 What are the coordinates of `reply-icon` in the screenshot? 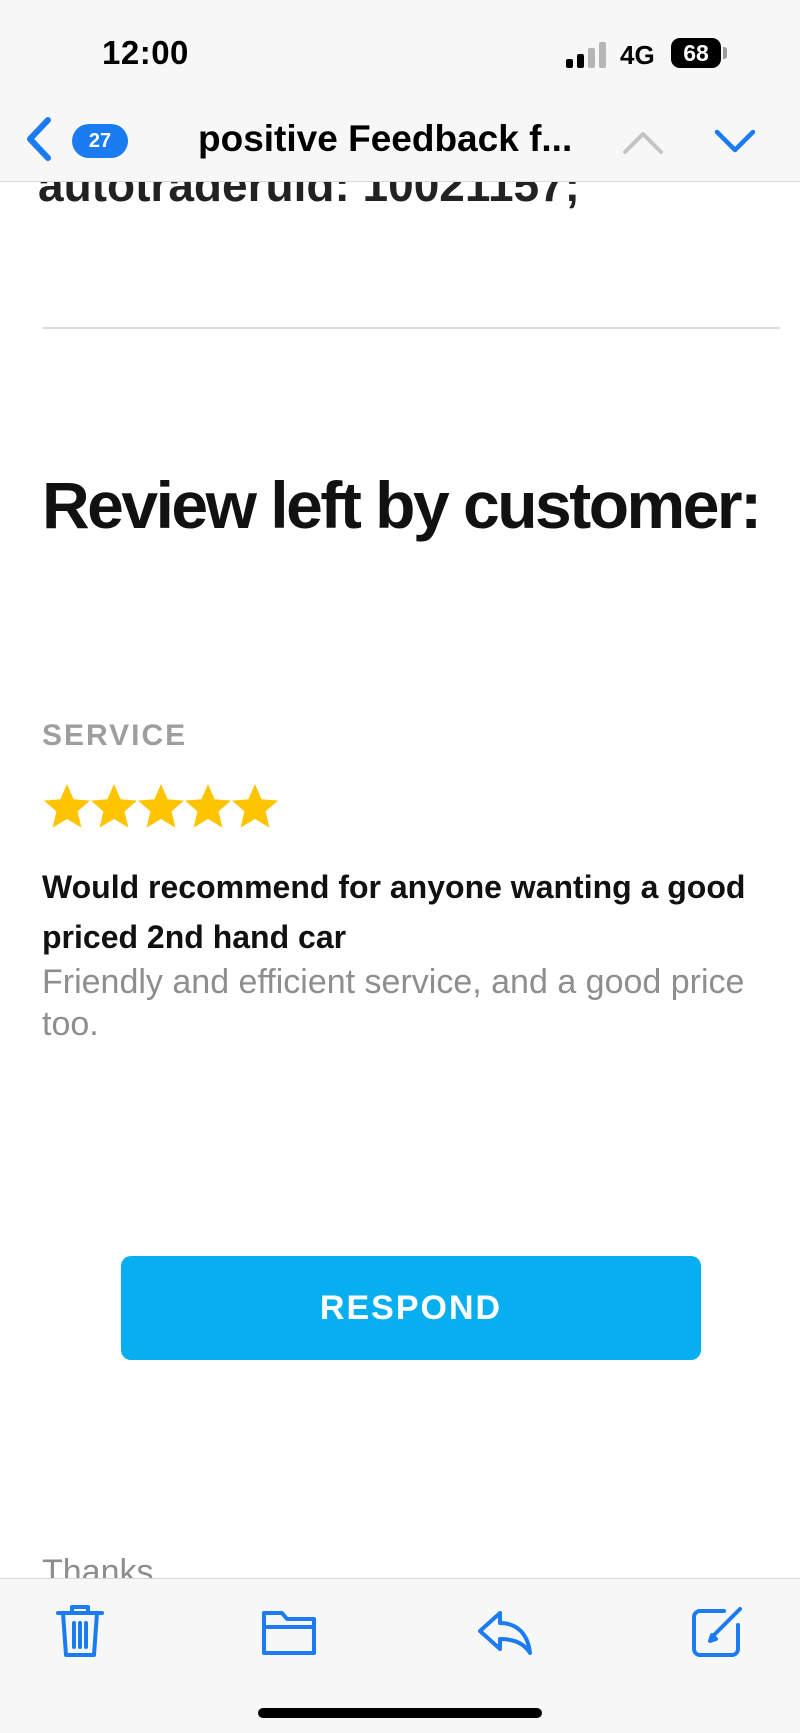 It's located at (504, 1631).